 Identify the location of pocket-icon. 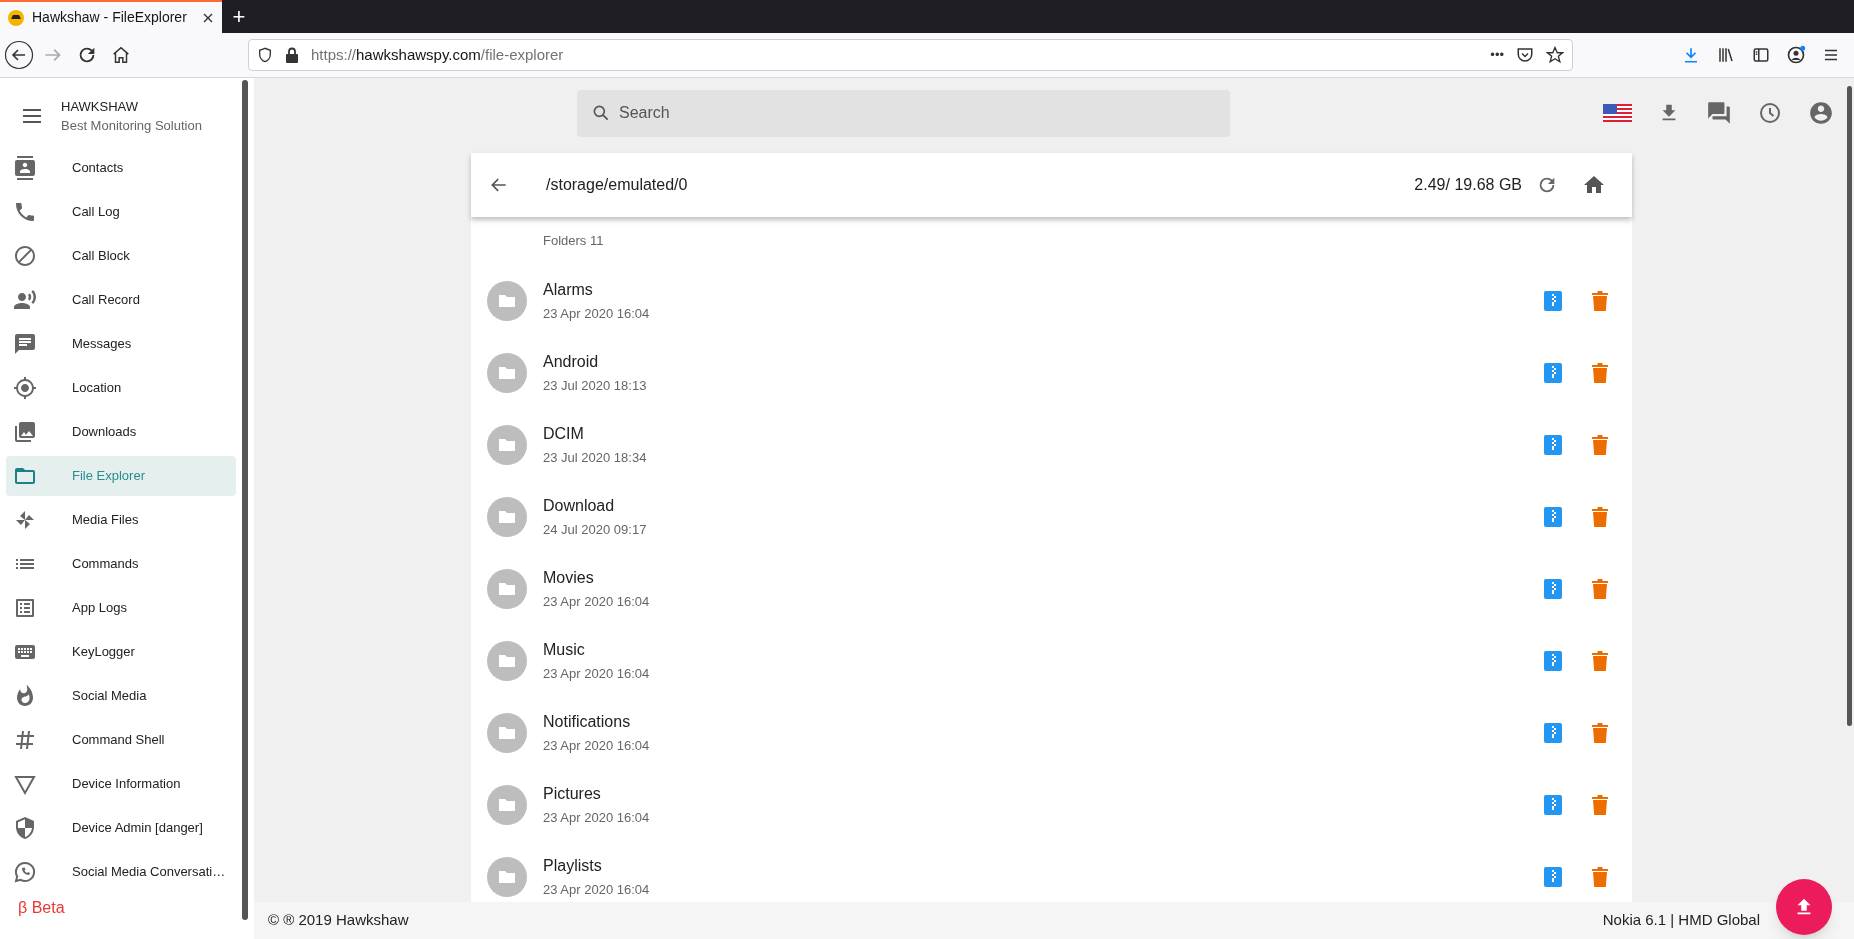
(1525, 55).